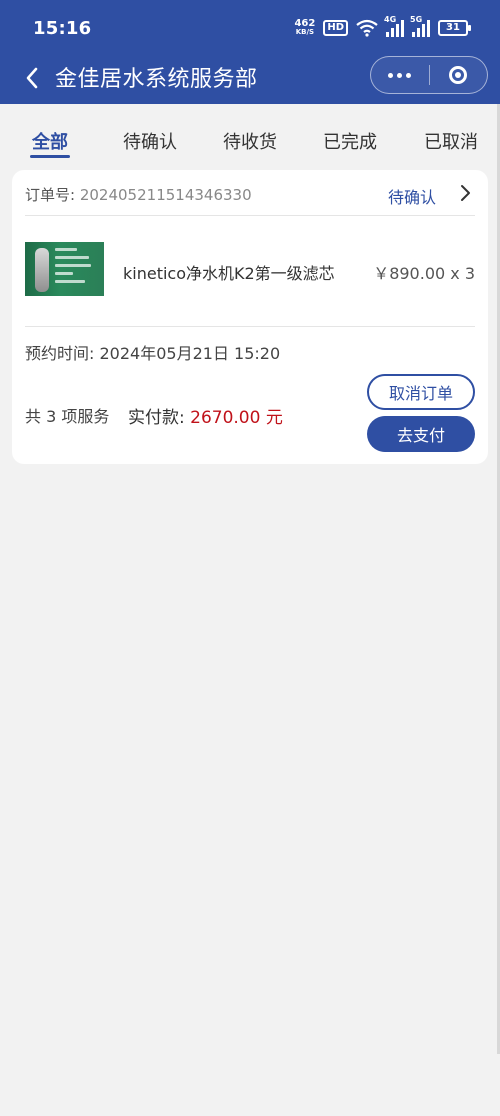 The height and width of the screenshot is (1116, 500). Describe the element at coordinates (335, 28) in the screenshot. I see `hd-icon: HD` at that location.